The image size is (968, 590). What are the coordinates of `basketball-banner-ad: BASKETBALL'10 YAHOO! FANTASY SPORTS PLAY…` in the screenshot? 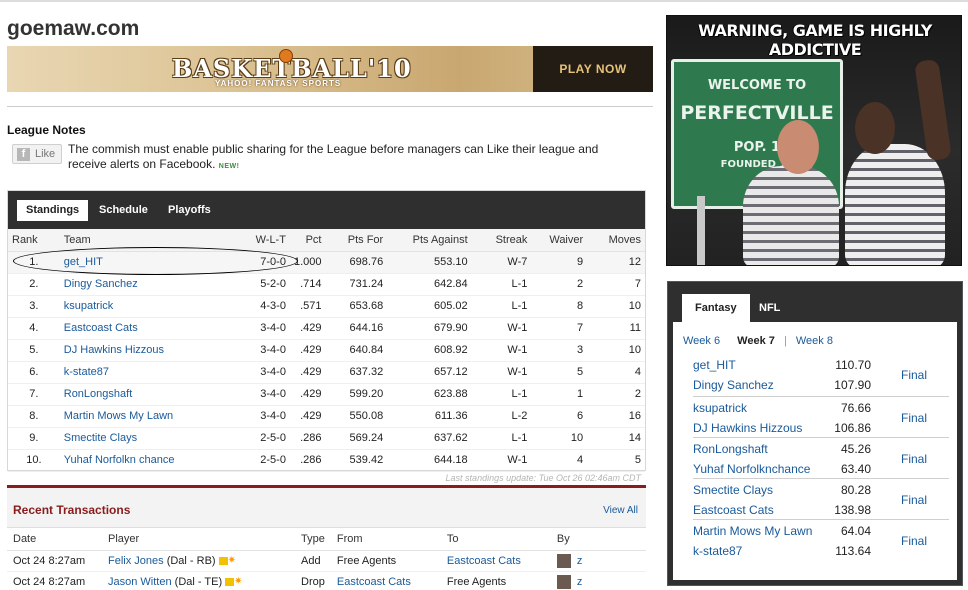 It's located at (330, 69).